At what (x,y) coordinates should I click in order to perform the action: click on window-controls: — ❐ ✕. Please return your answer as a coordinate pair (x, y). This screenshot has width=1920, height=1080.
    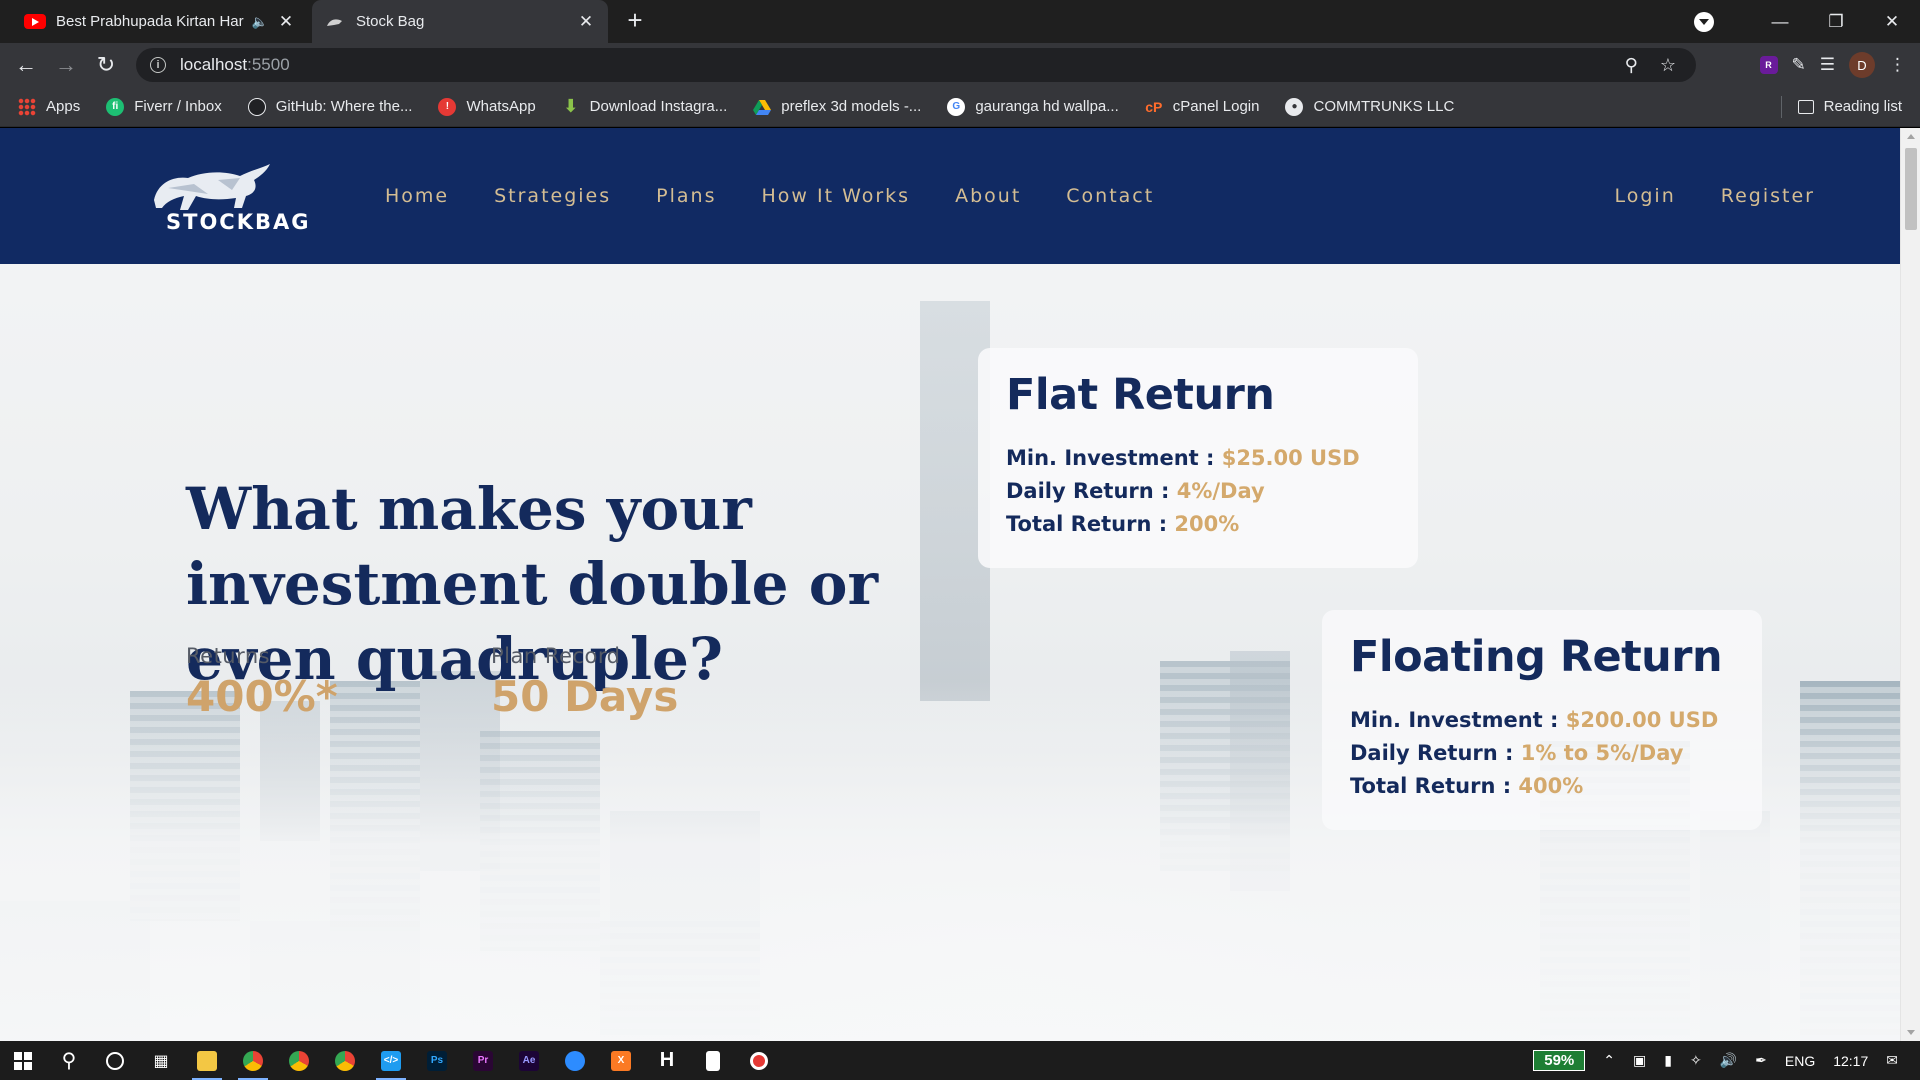
    Looking at the image, I should click on (1807, 21).